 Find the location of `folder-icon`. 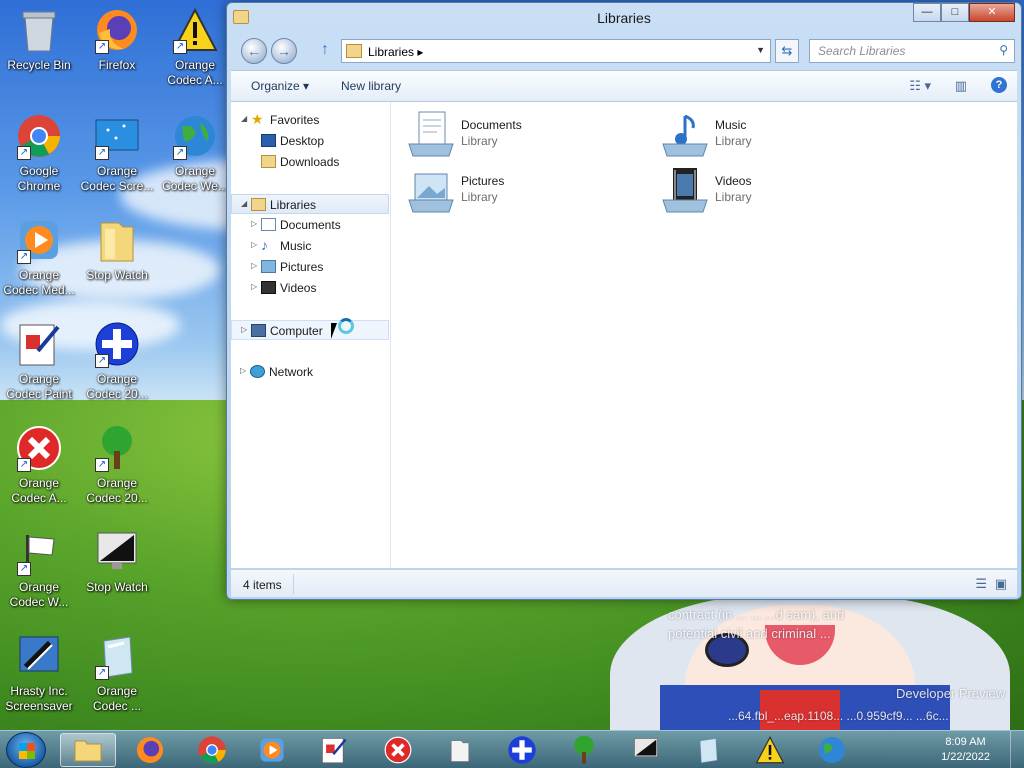

folder-icon is located at coordinates (354, 51).